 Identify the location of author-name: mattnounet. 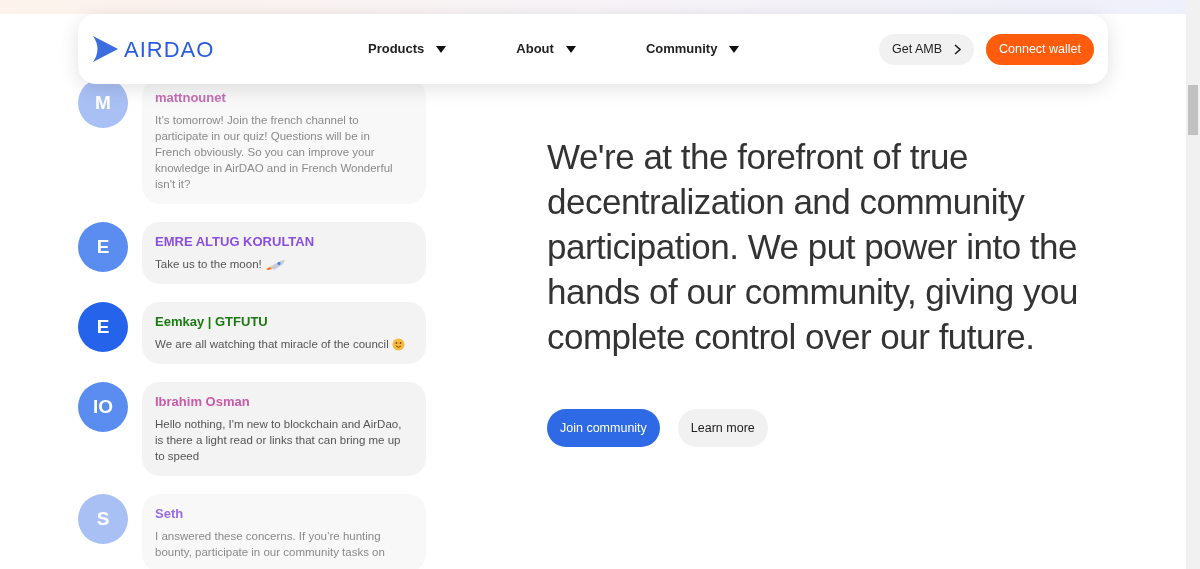
(191, 98).